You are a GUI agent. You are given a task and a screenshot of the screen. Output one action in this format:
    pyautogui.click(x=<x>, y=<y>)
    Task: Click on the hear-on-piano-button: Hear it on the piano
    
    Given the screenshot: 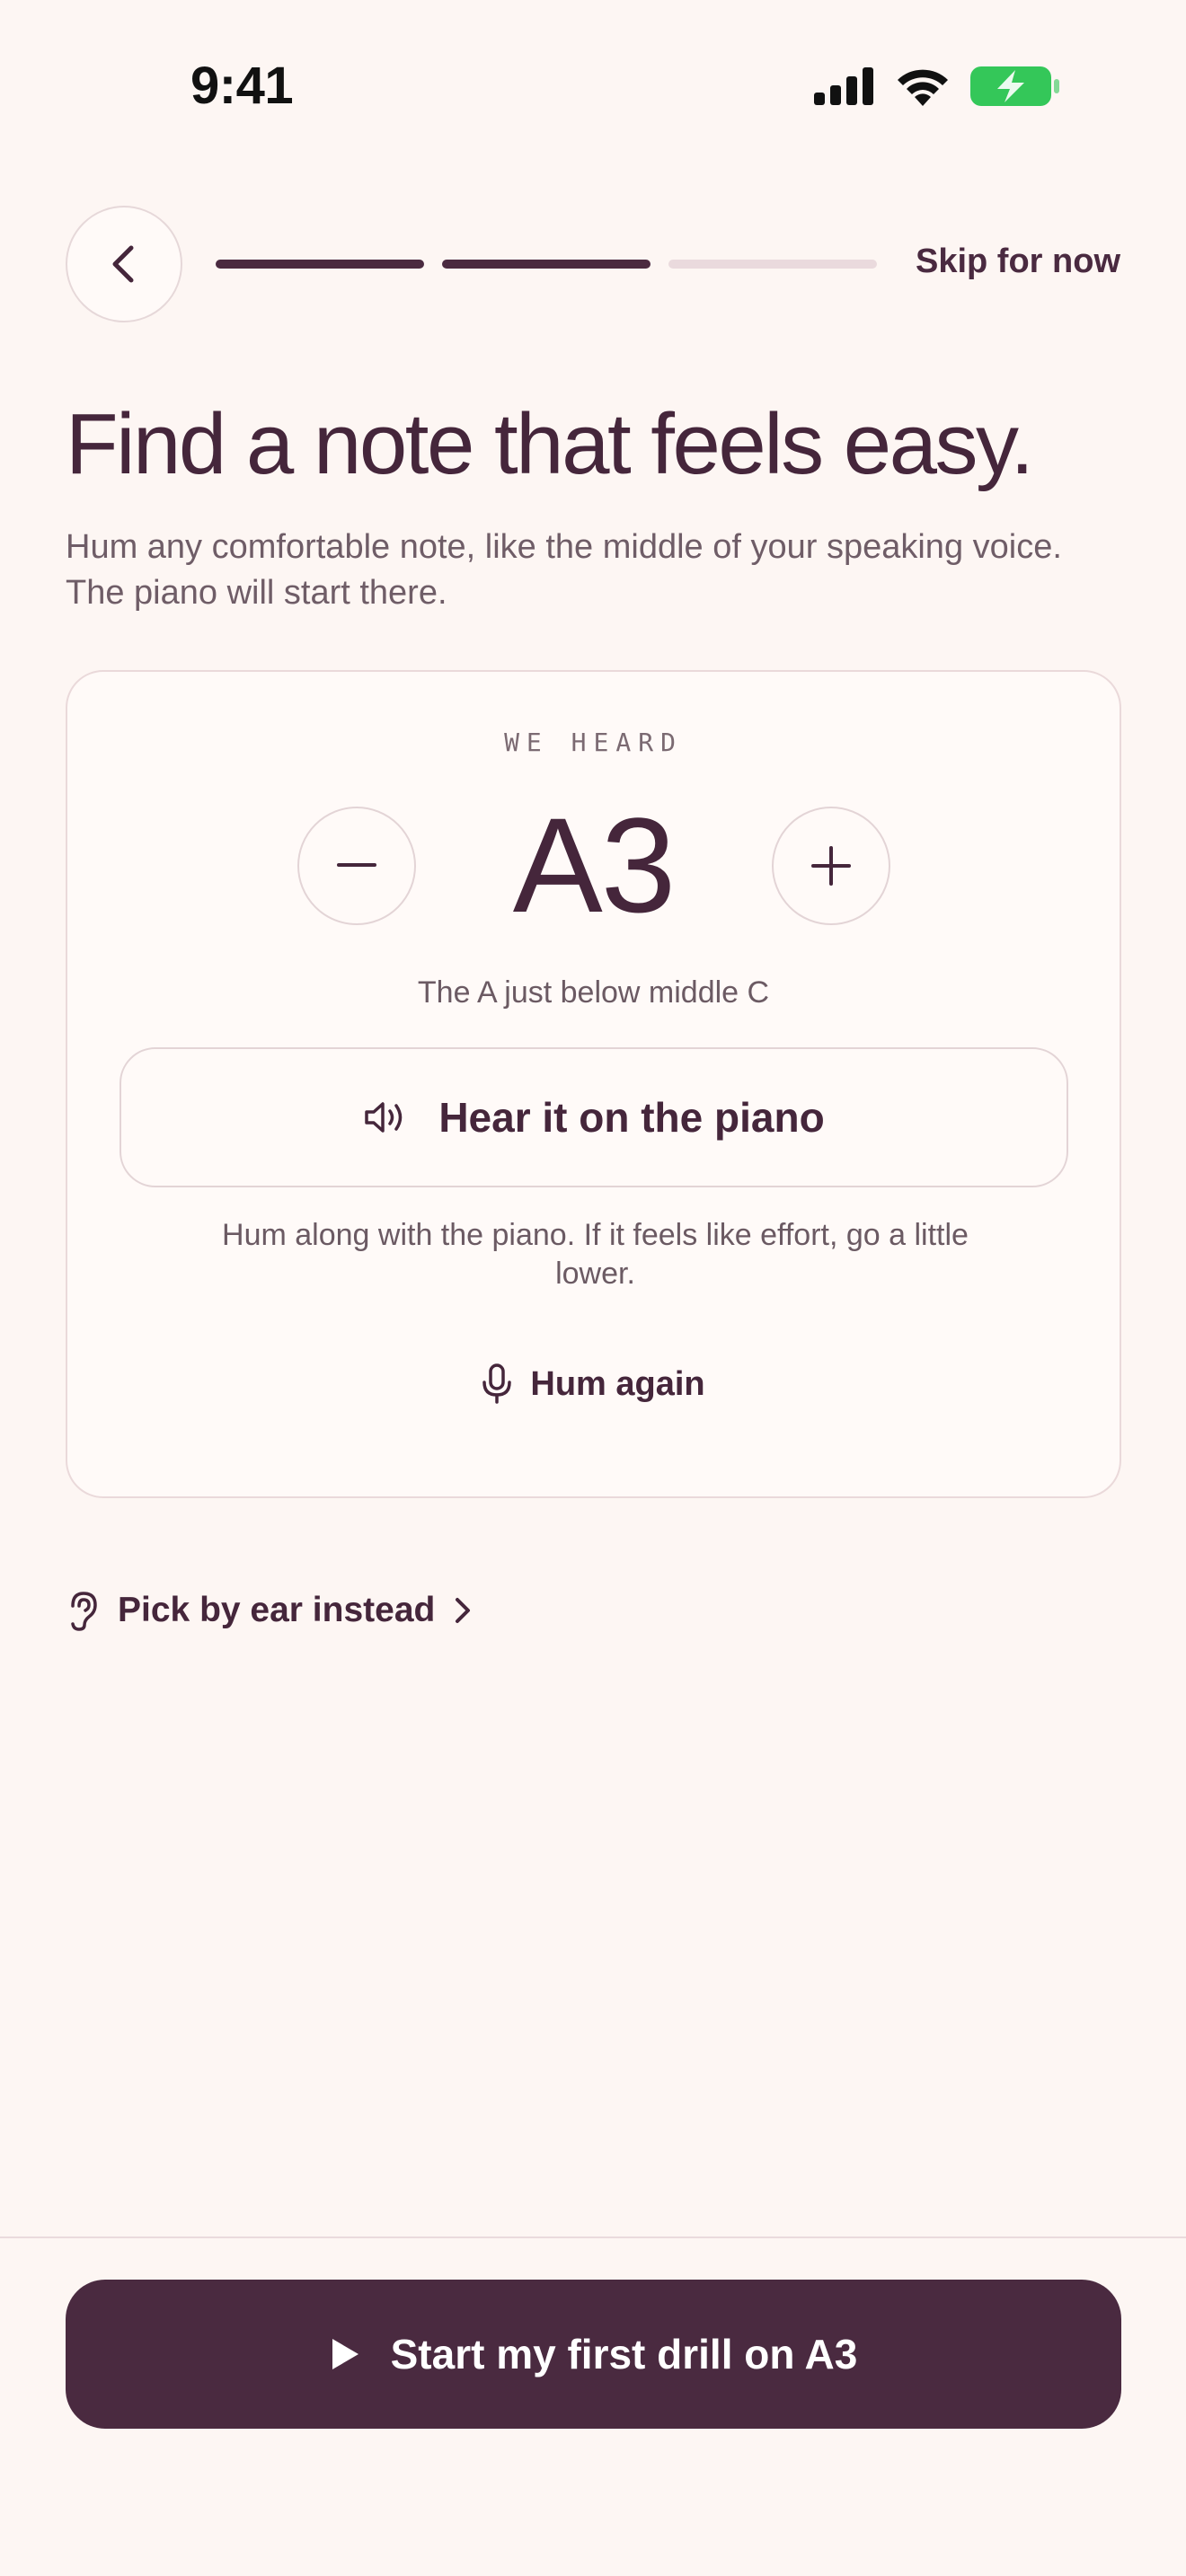 What is the action you would take?
    pyautogui.click(x=593, y=1117)
    